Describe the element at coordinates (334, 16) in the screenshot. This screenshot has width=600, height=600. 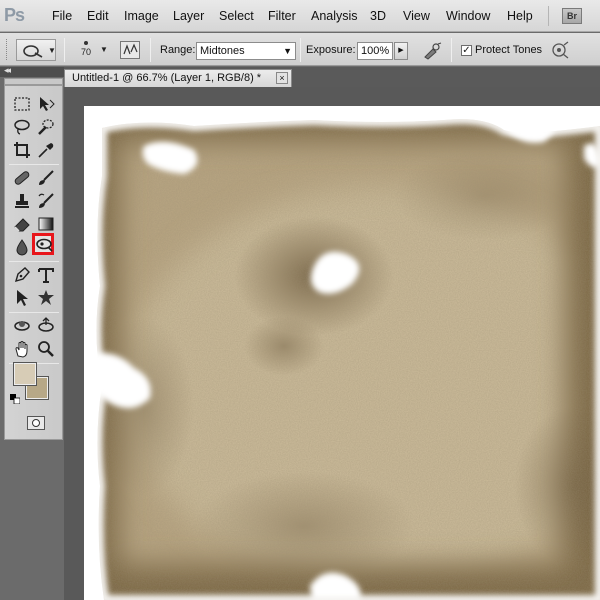
I see `menu-analysis: Analysis` at that location.